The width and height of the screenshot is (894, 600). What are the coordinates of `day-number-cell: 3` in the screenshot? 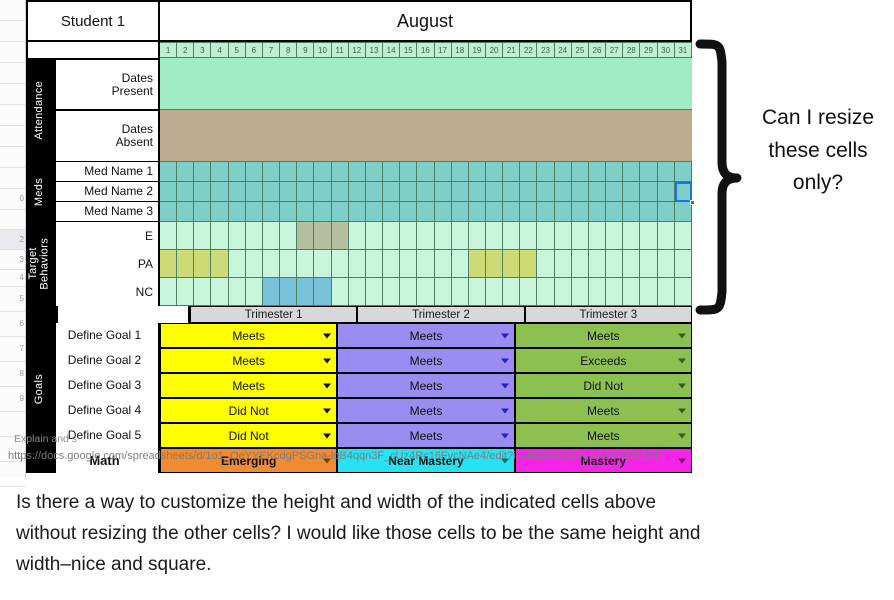 It's located at (203, 50).